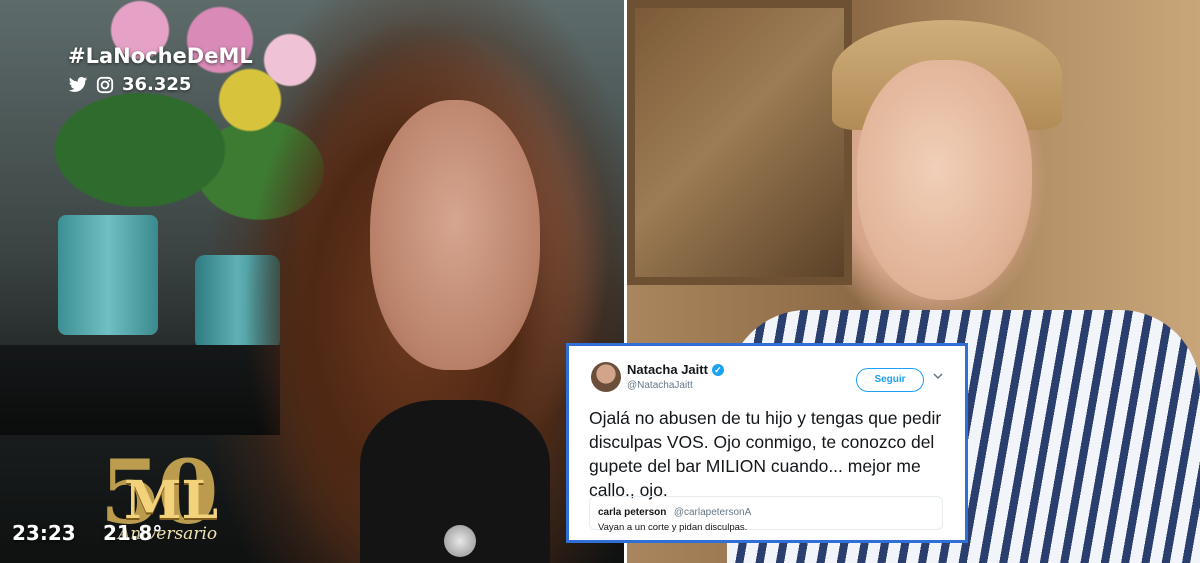 The width and height of the screenshot is (1200, 563). I want to click on tweet-author-name: Natacha Jaitt ✓, so click(675, 369).